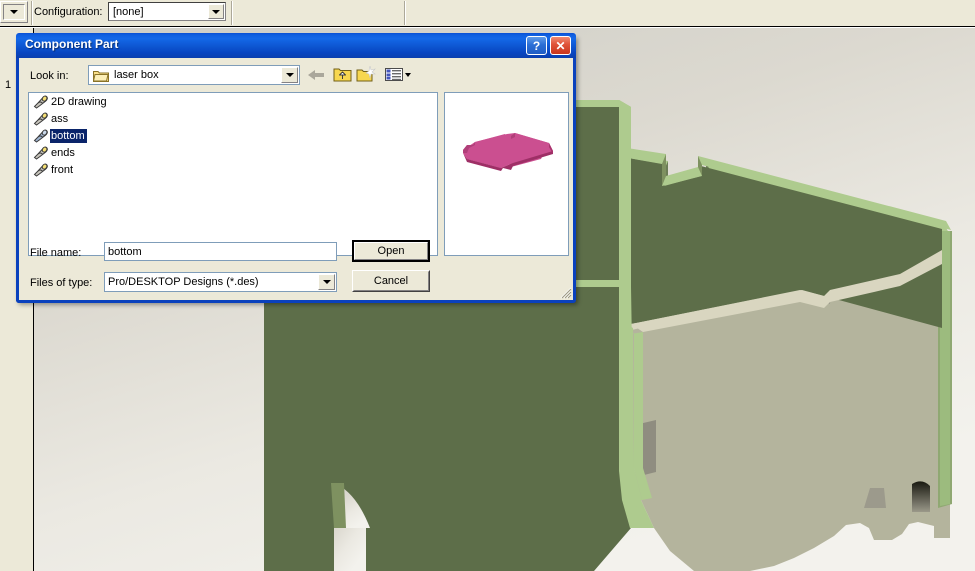 The image size is (975, 571). Describe the element at coordinates (72, 44) in the screenshot. I see `dialog-title: Component Part` at that location.